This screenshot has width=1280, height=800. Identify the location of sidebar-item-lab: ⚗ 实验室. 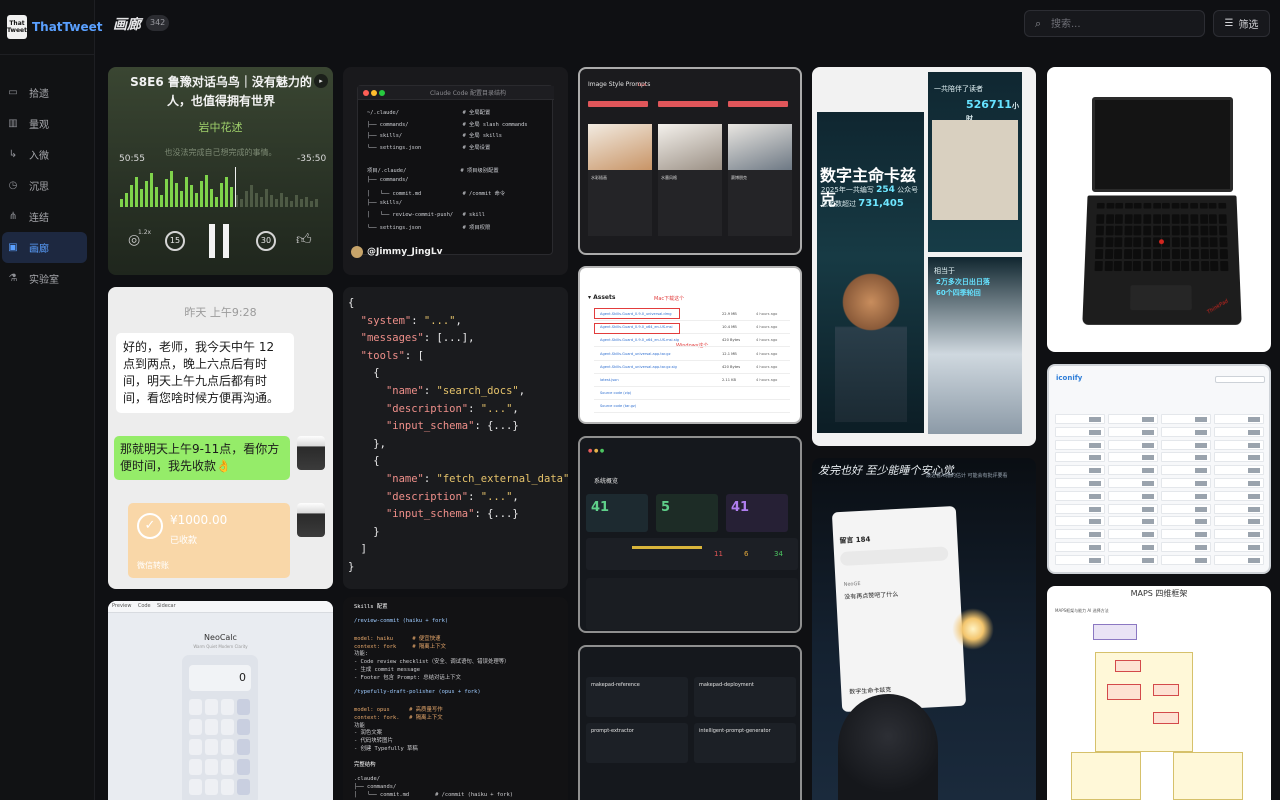
(44, 278).